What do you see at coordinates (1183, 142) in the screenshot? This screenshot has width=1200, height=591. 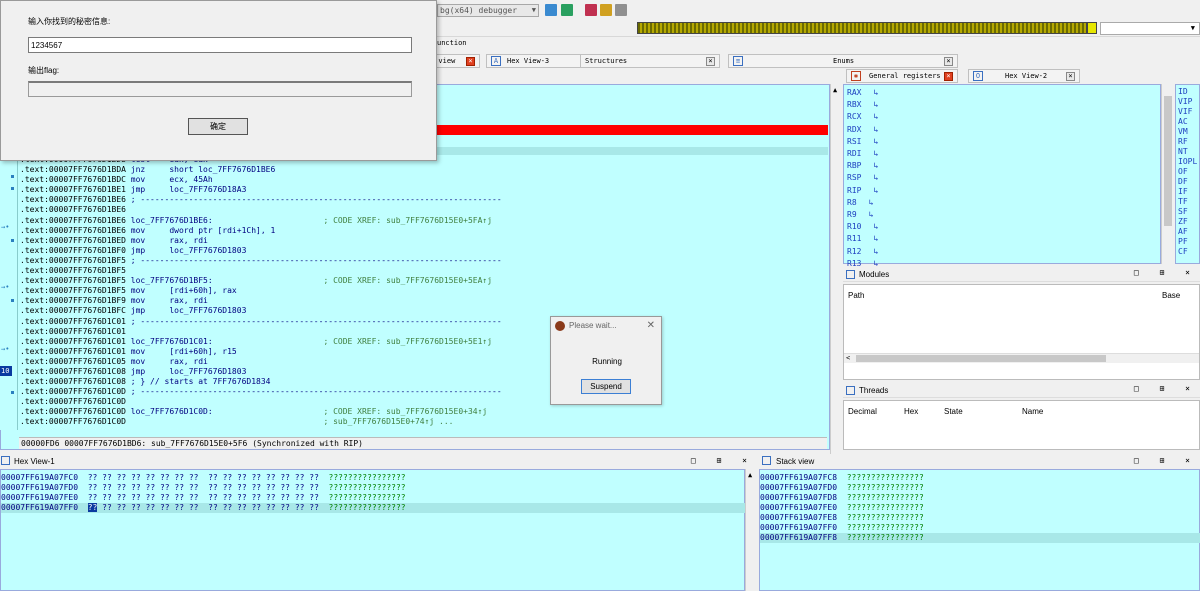 I see `flag-rf: RF` at bounding box center [1183, 142].